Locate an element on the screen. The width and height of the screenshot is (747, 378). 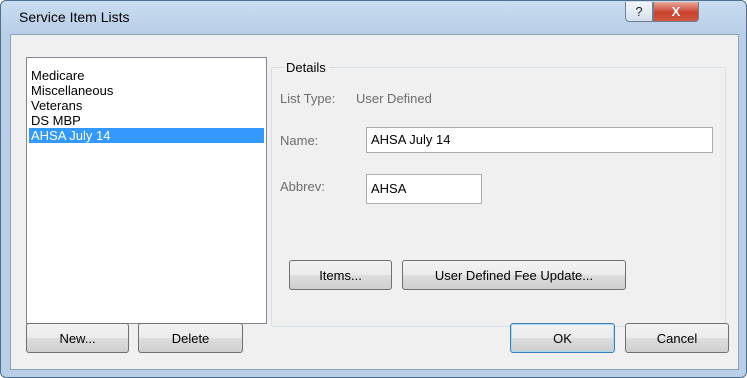
name-label: Name: is located at coordinates (299, 140).